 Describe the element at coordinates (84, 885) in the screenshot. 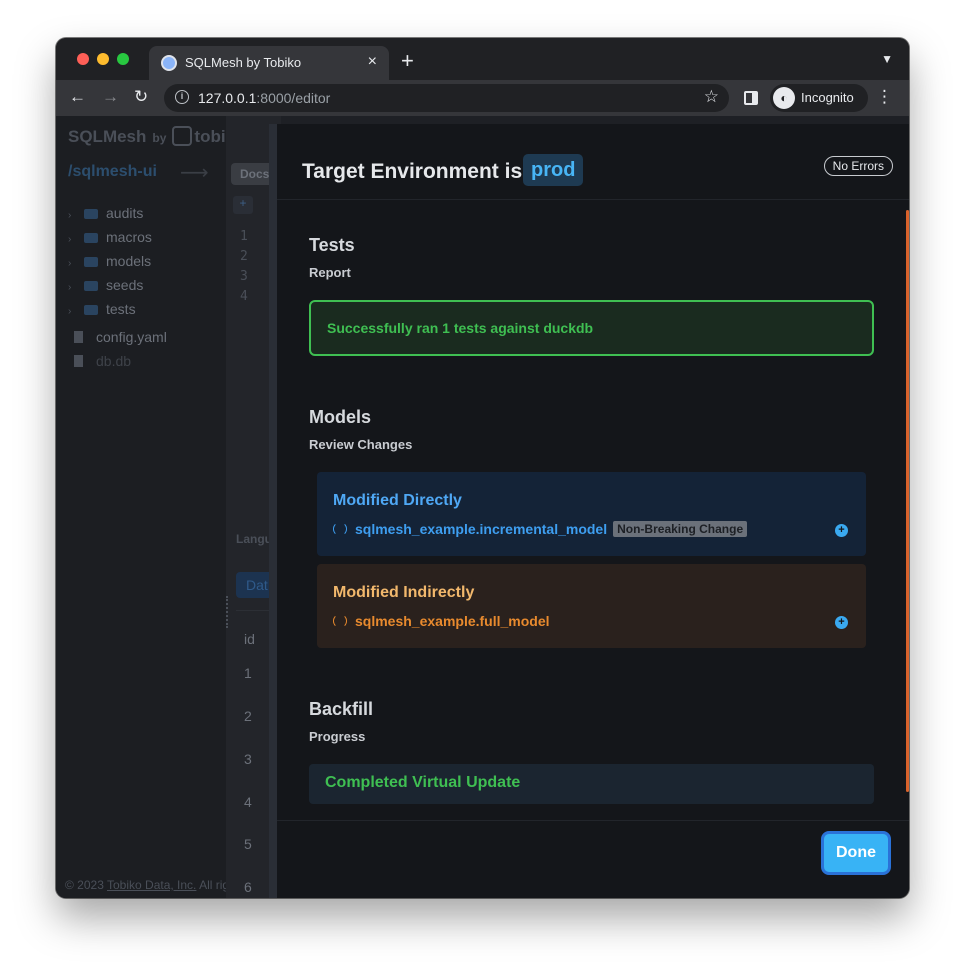

I see `footer-prefix: © 2023` at that location.